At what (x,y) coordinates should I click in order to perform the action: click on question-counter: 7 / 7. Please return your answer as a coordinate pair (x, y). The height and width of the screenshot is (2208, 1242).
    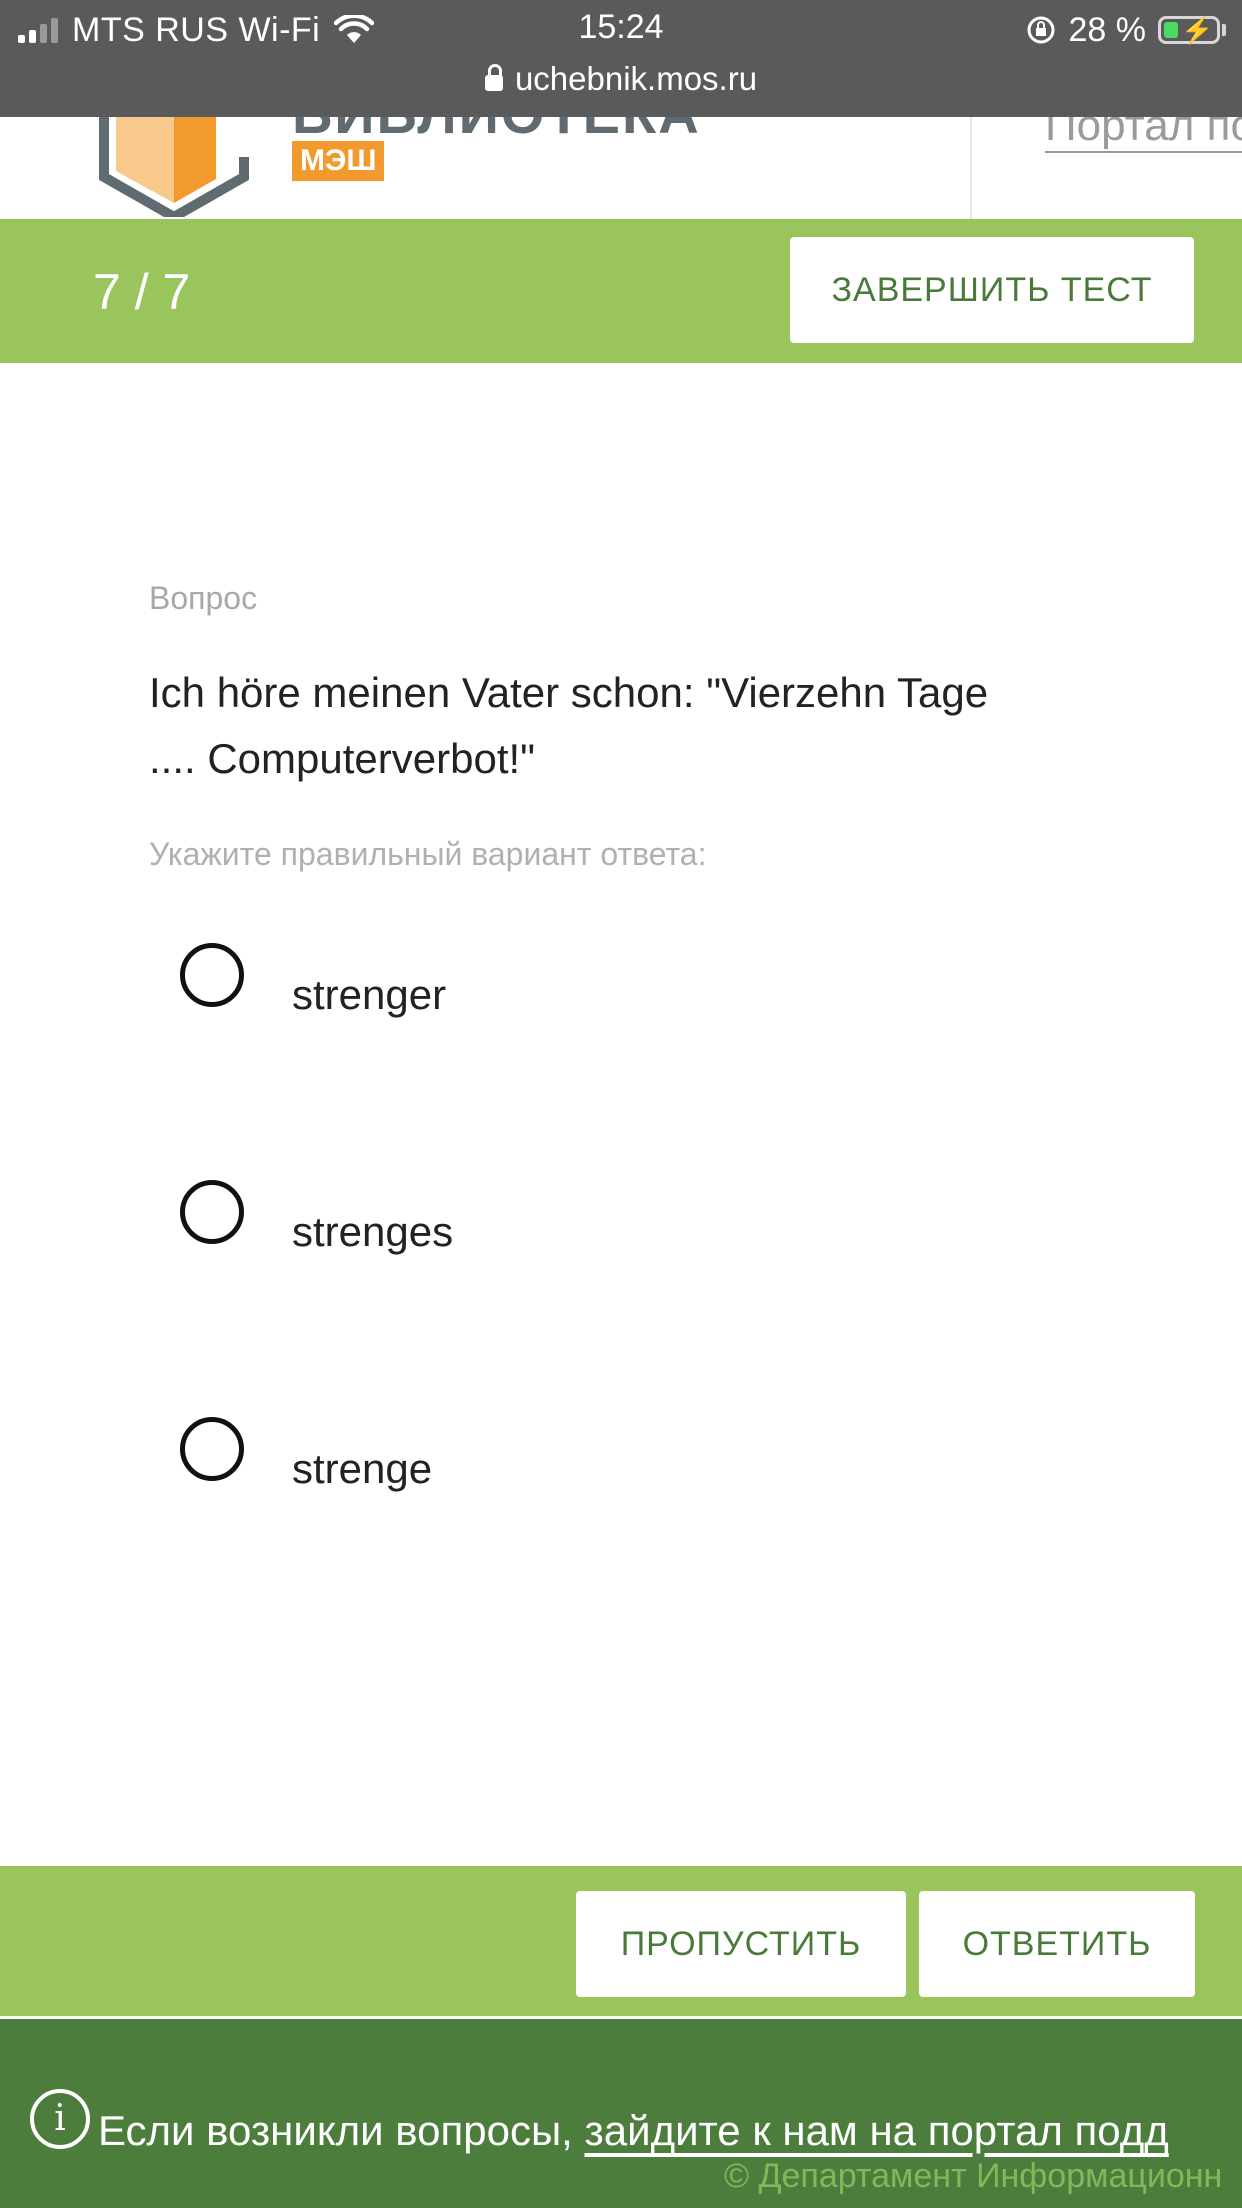
    Looking at the image, I should click on (142, 292).